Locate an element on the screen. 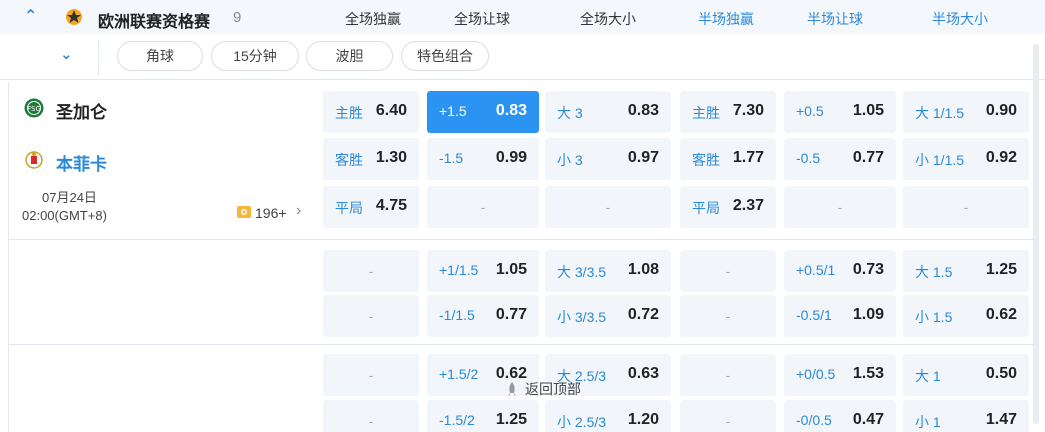 The height and width of the screenshot is (432, 1045). odds-value: 4.75 is located at coordinates (391, 205).